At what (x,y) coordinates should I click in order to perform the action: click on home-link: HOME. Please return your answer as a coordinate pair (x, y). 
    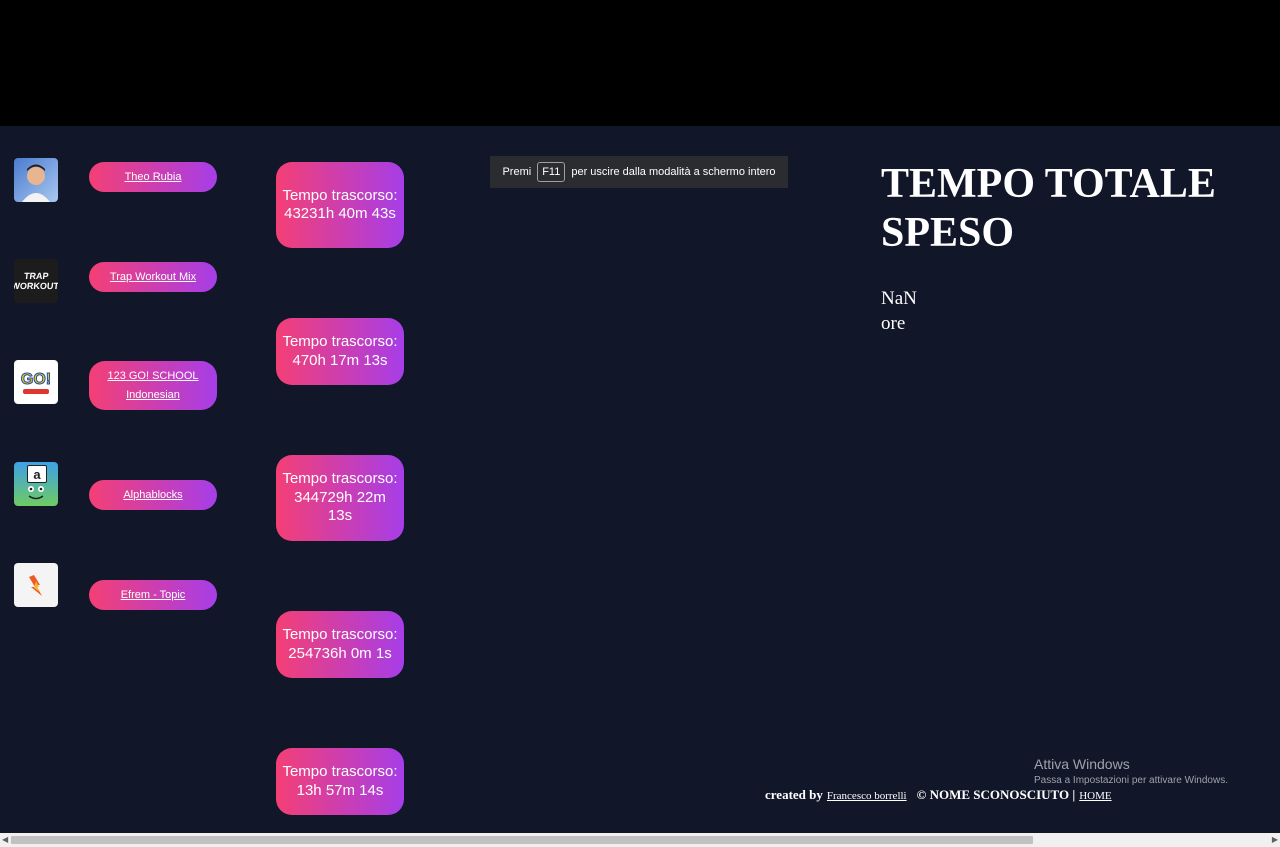
    Looking at the image, I should click on (1095, 796).